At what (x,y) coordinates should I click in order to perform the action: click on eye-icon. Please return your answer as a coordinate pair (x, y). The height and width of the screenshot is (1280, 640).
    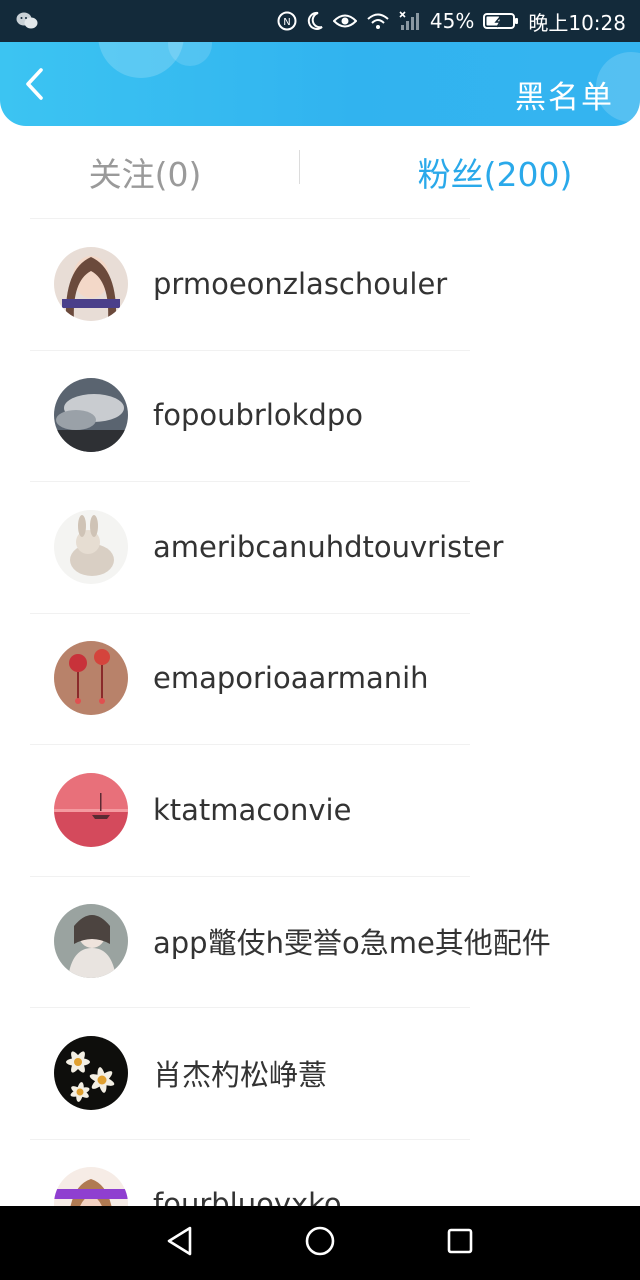
    Looking at the image, I should click on (344, 21).